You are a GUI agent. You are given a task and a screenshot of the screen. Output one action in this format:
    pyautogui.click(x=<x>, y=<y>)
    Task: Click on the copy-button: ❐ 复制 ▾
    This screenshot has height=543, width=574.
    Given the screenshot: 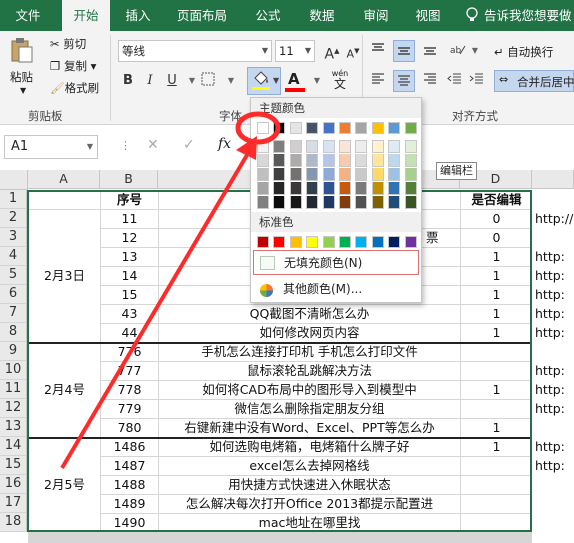 What is the action you would take?
    pyautogui.click(x=73, y=66)
    